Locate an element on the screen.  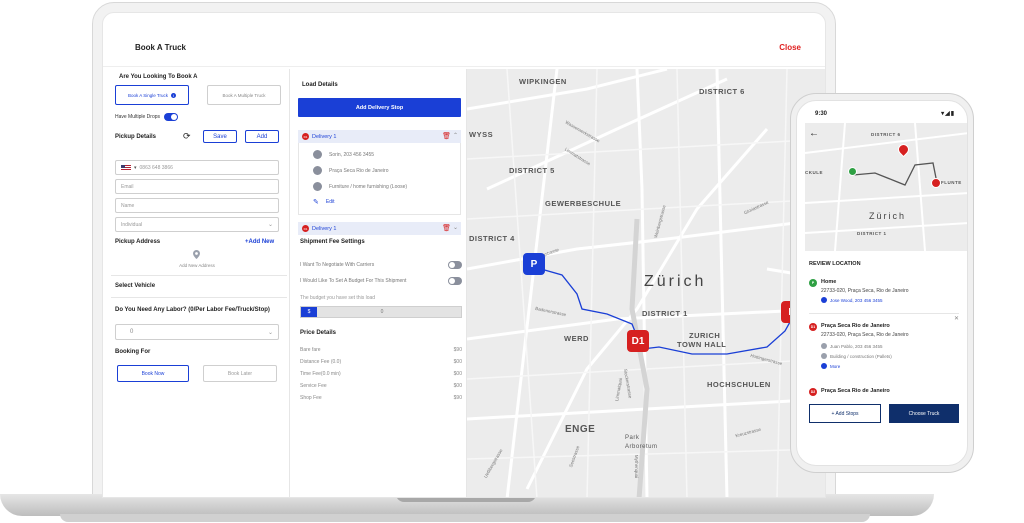
negotiate-toggle is located at coordinates (455, 265).